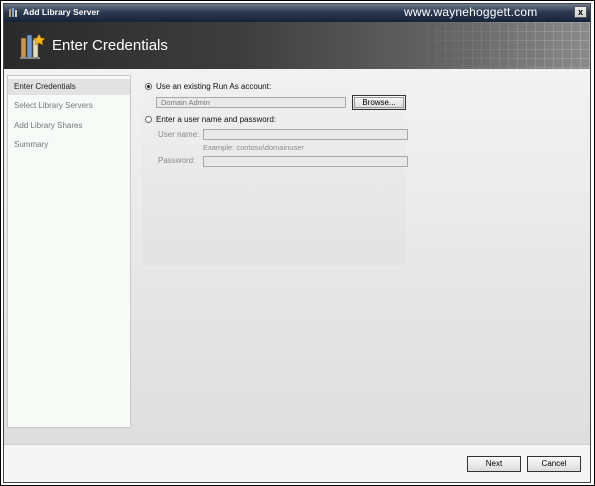 The height and width of the screenshot is (486, 595). Describe the element at coordinates (69, 106) in the screenshot. I see `sidebar-item-select-library-servers: Select Library Servers` at that location.